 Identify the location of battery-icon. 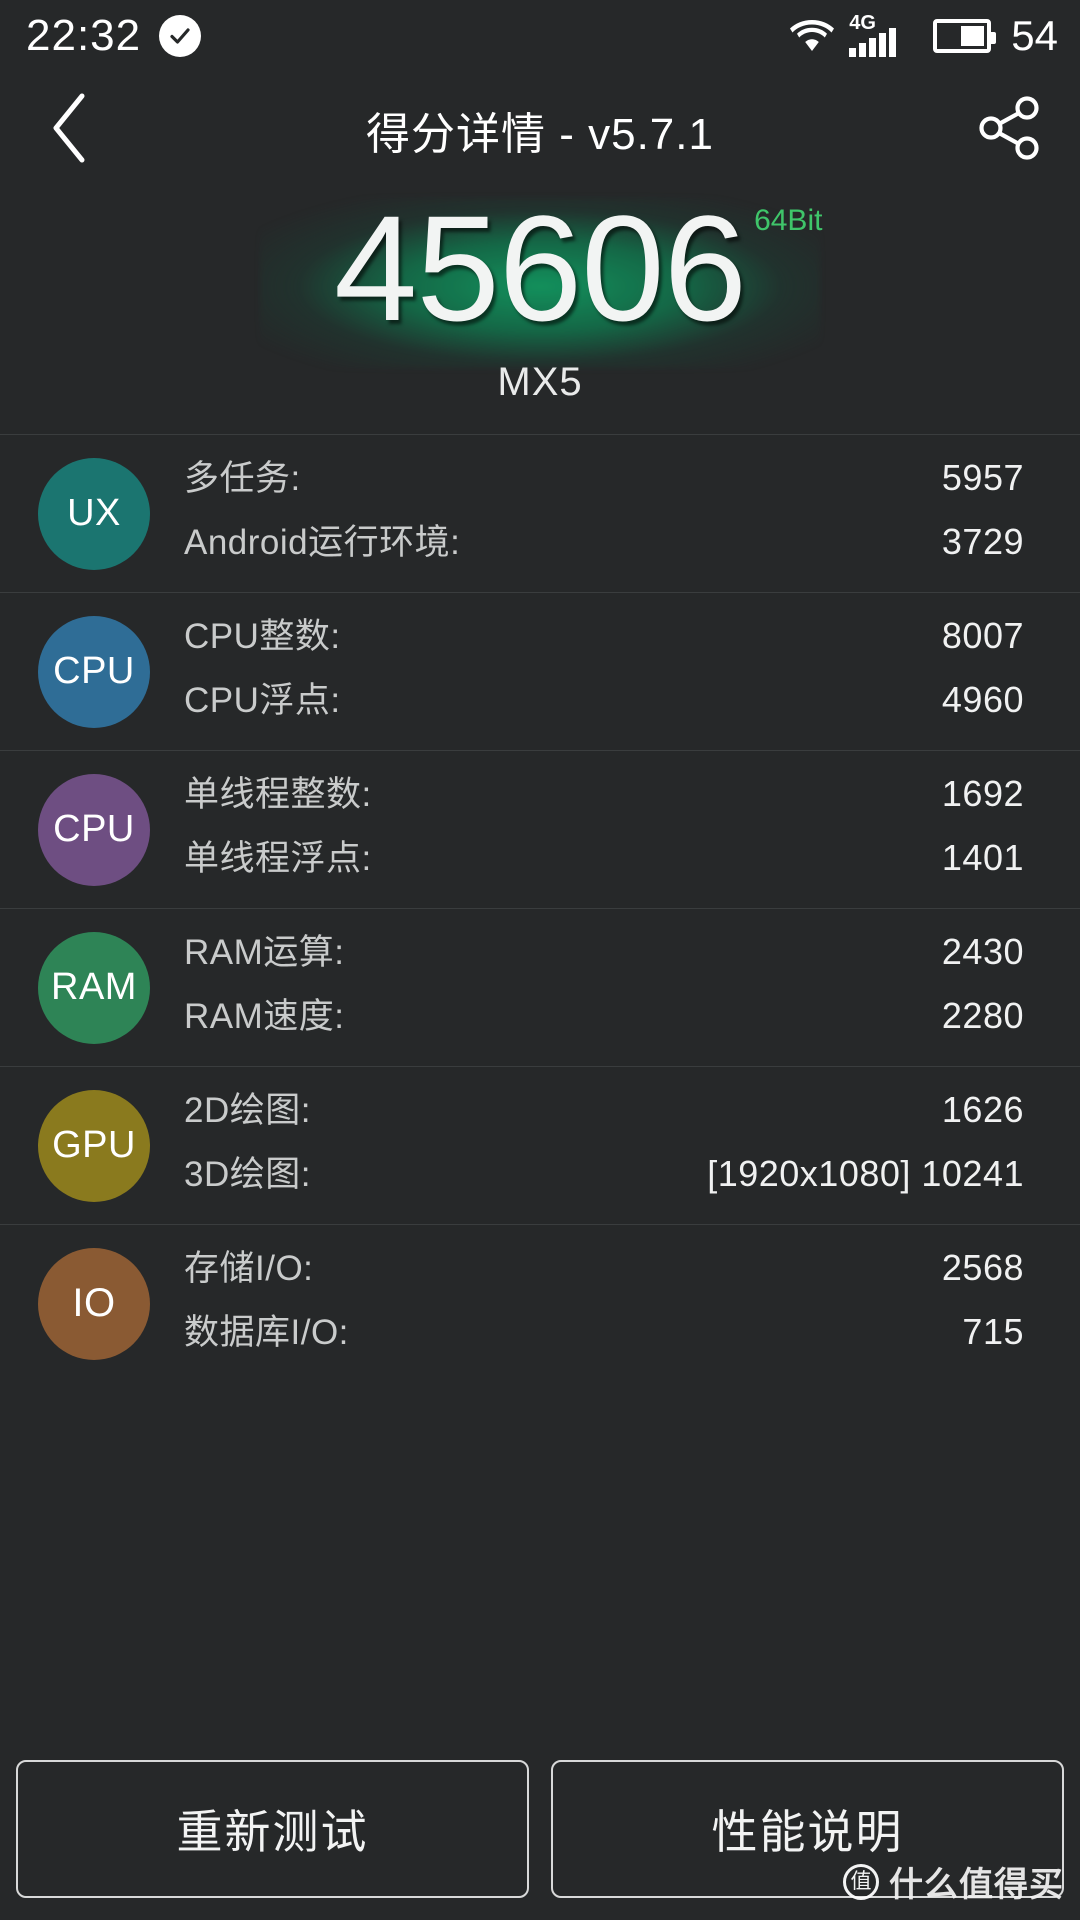
(965, 36).